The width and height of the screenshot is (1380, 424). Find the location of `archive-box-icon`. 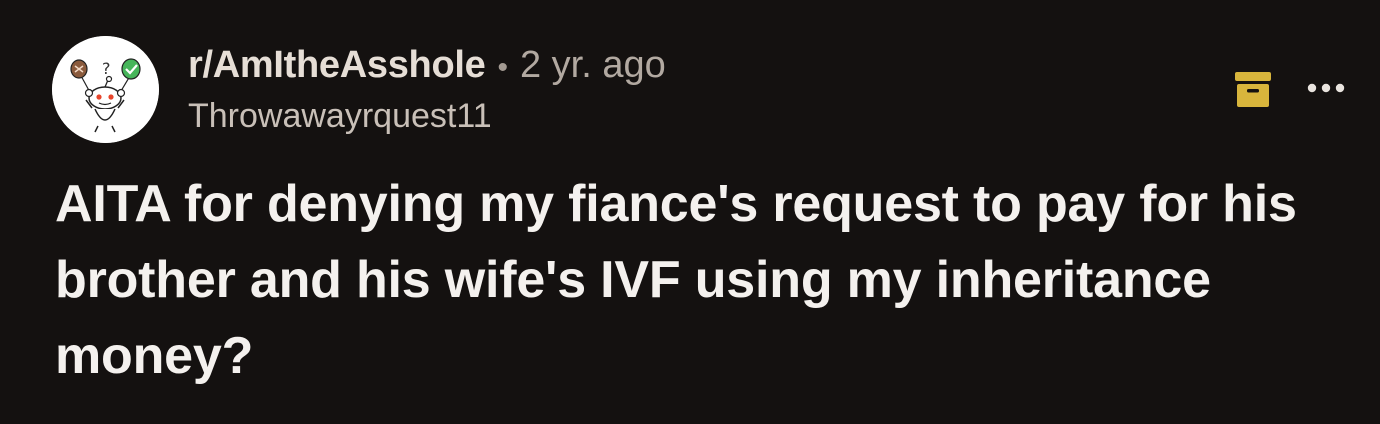

archive-box-icon is located at coordinates (1253, 89).